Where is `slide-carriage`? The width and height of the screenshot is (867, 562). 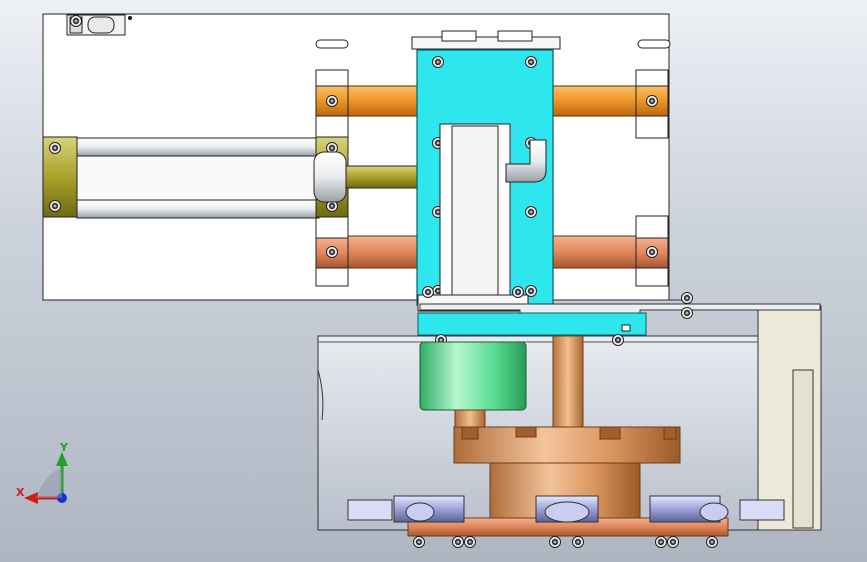 slide-carriage is located at coordinates (485, 180).